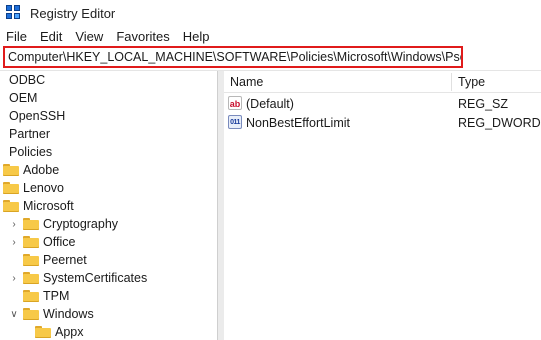 This screenshot has width=541, height=340. What do you see at coordinates (65, 260) in the screenshot?
I see `tree-item-label: Peernet` at bounding box center [65, 260].